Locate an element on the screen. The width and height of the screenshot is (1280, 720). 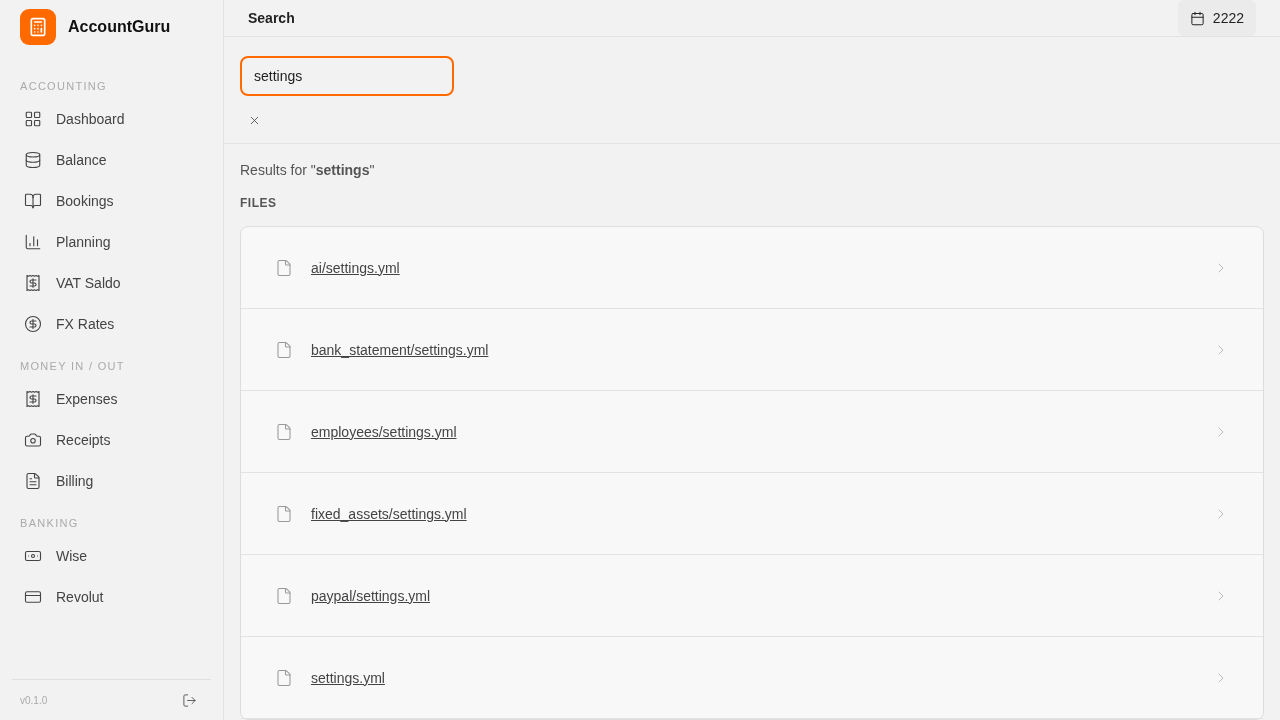
file-link: fixed_assets/settings.yml is located at coordinates (753, 513).